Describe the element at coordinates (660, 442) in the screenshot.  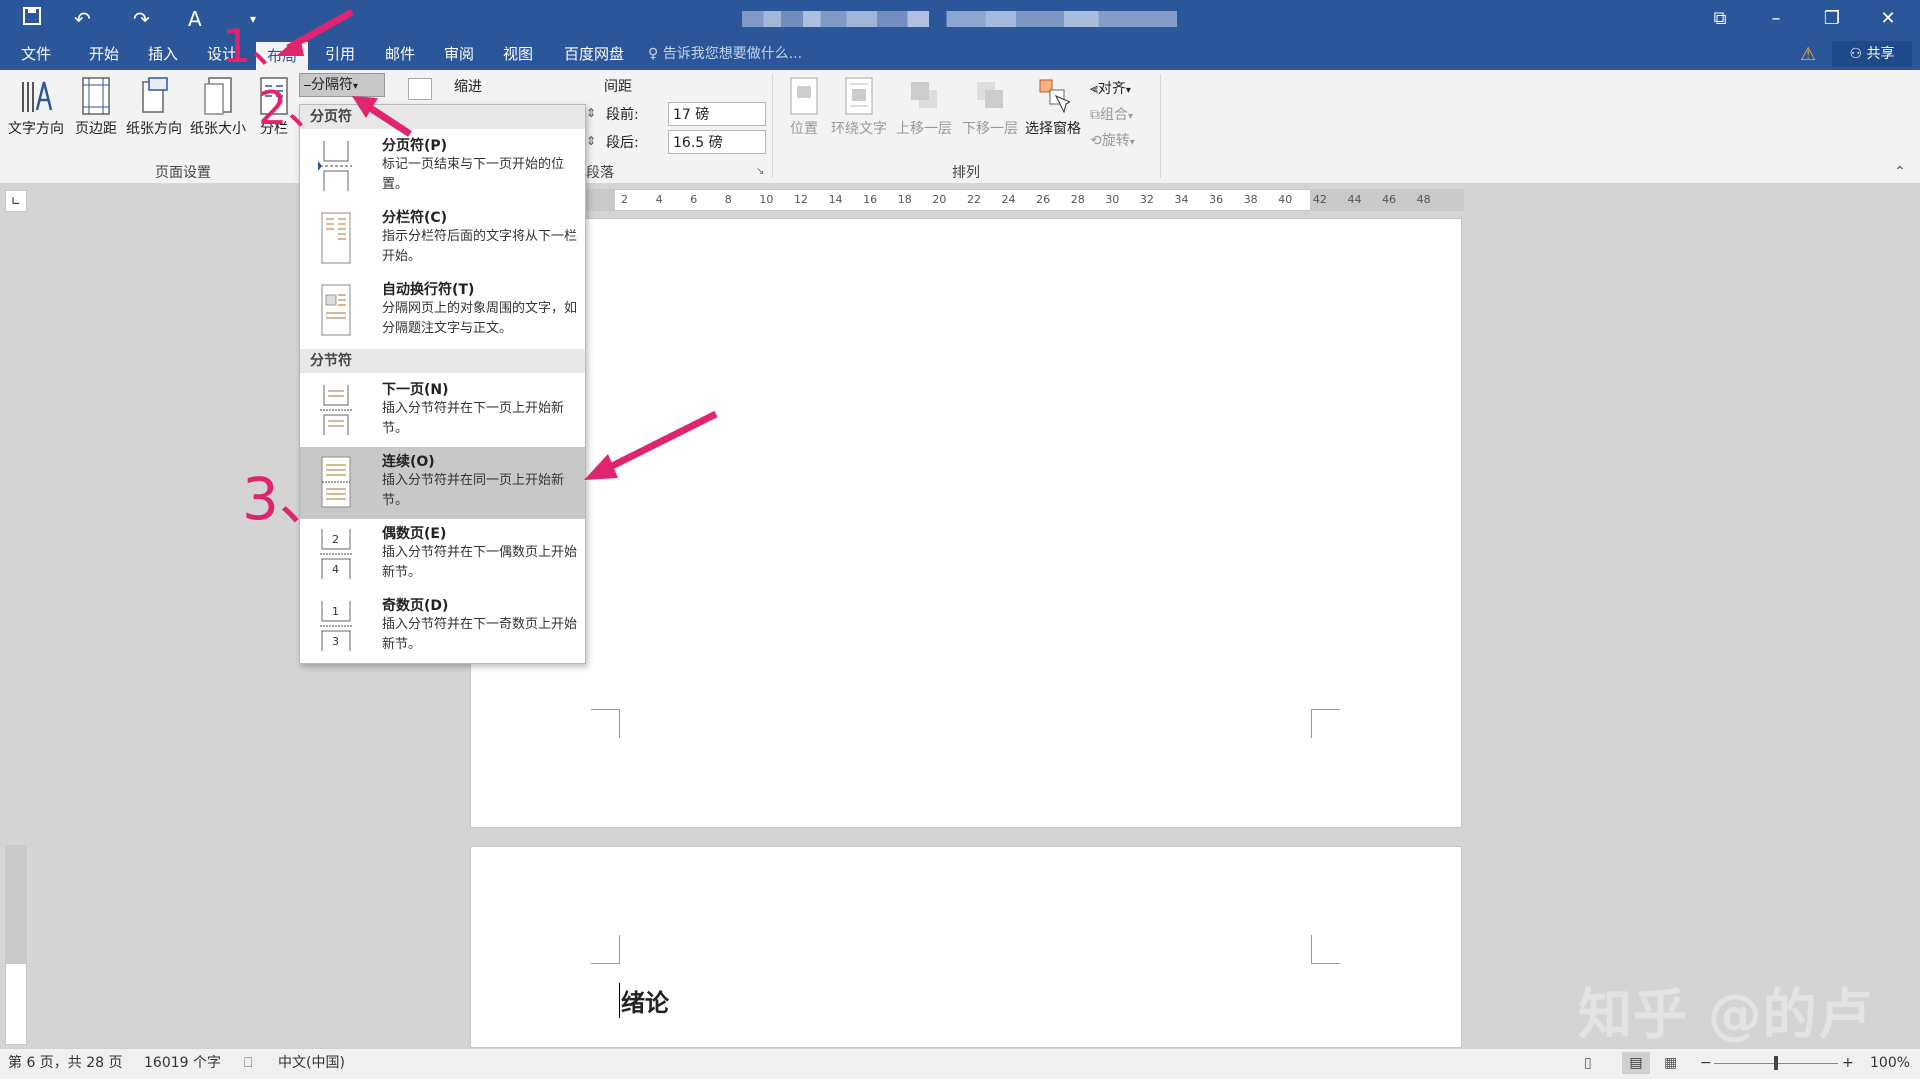
I see `arrow-to-continuous` at that location.